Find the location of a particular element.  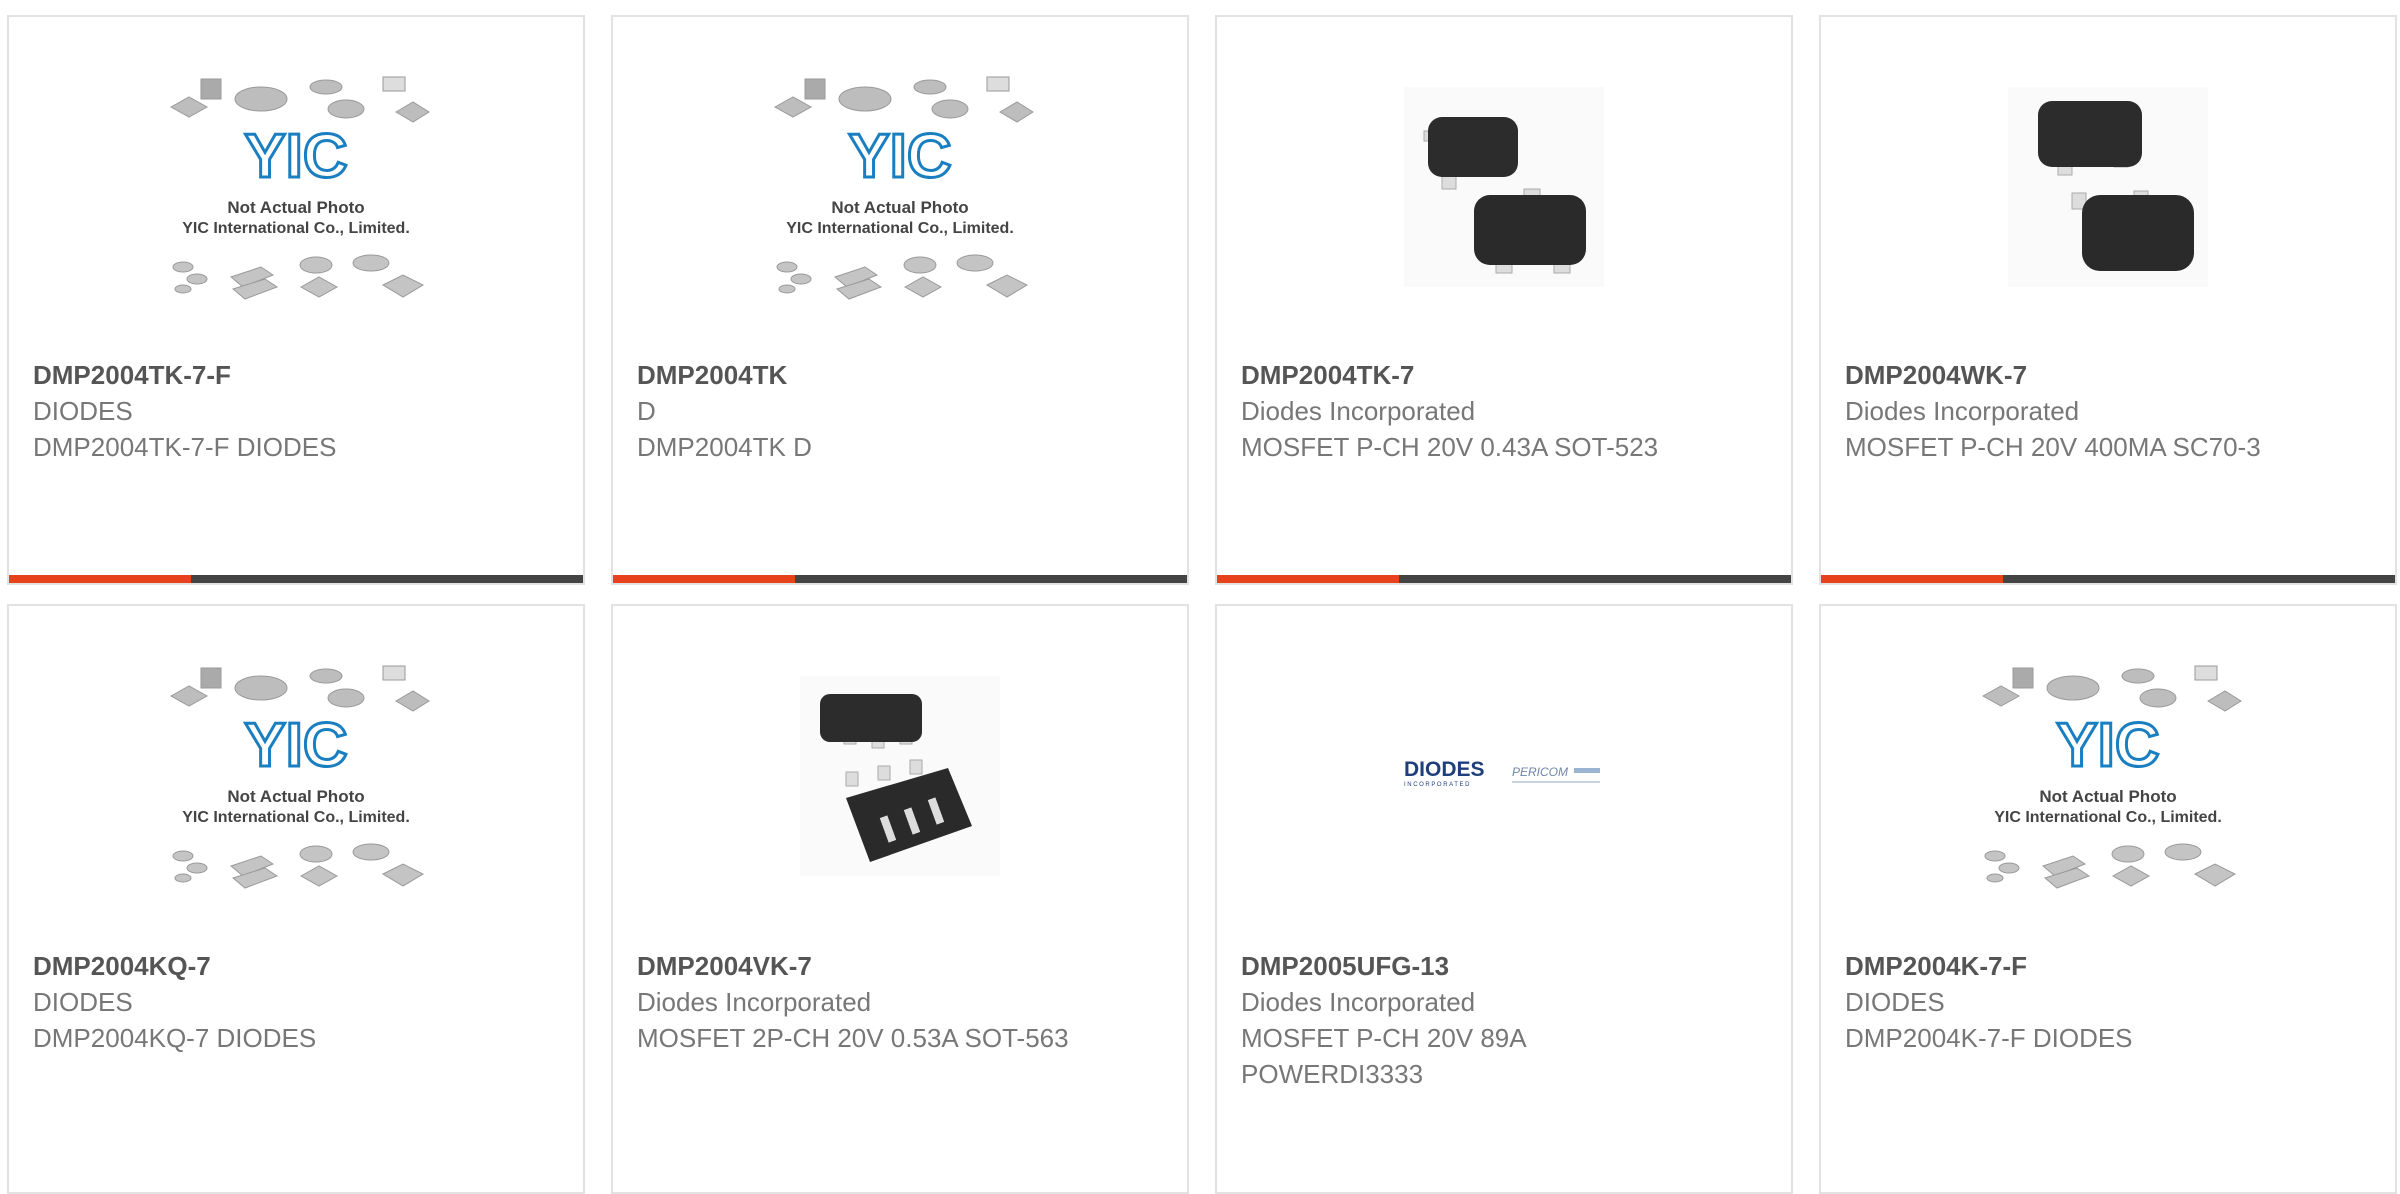

description: MOSFET P-CH 20V 0.43A SOT-523 is located at coordinates (1450, 447).